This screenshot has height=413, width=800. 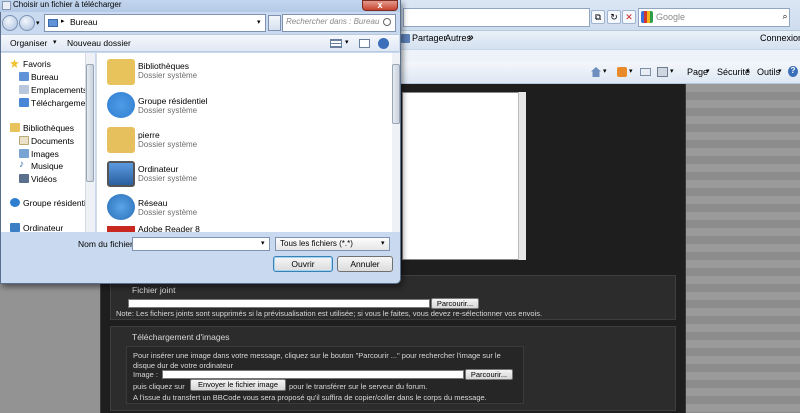 I want to click on nav-documents: Documents, so click(x=52, y=141).